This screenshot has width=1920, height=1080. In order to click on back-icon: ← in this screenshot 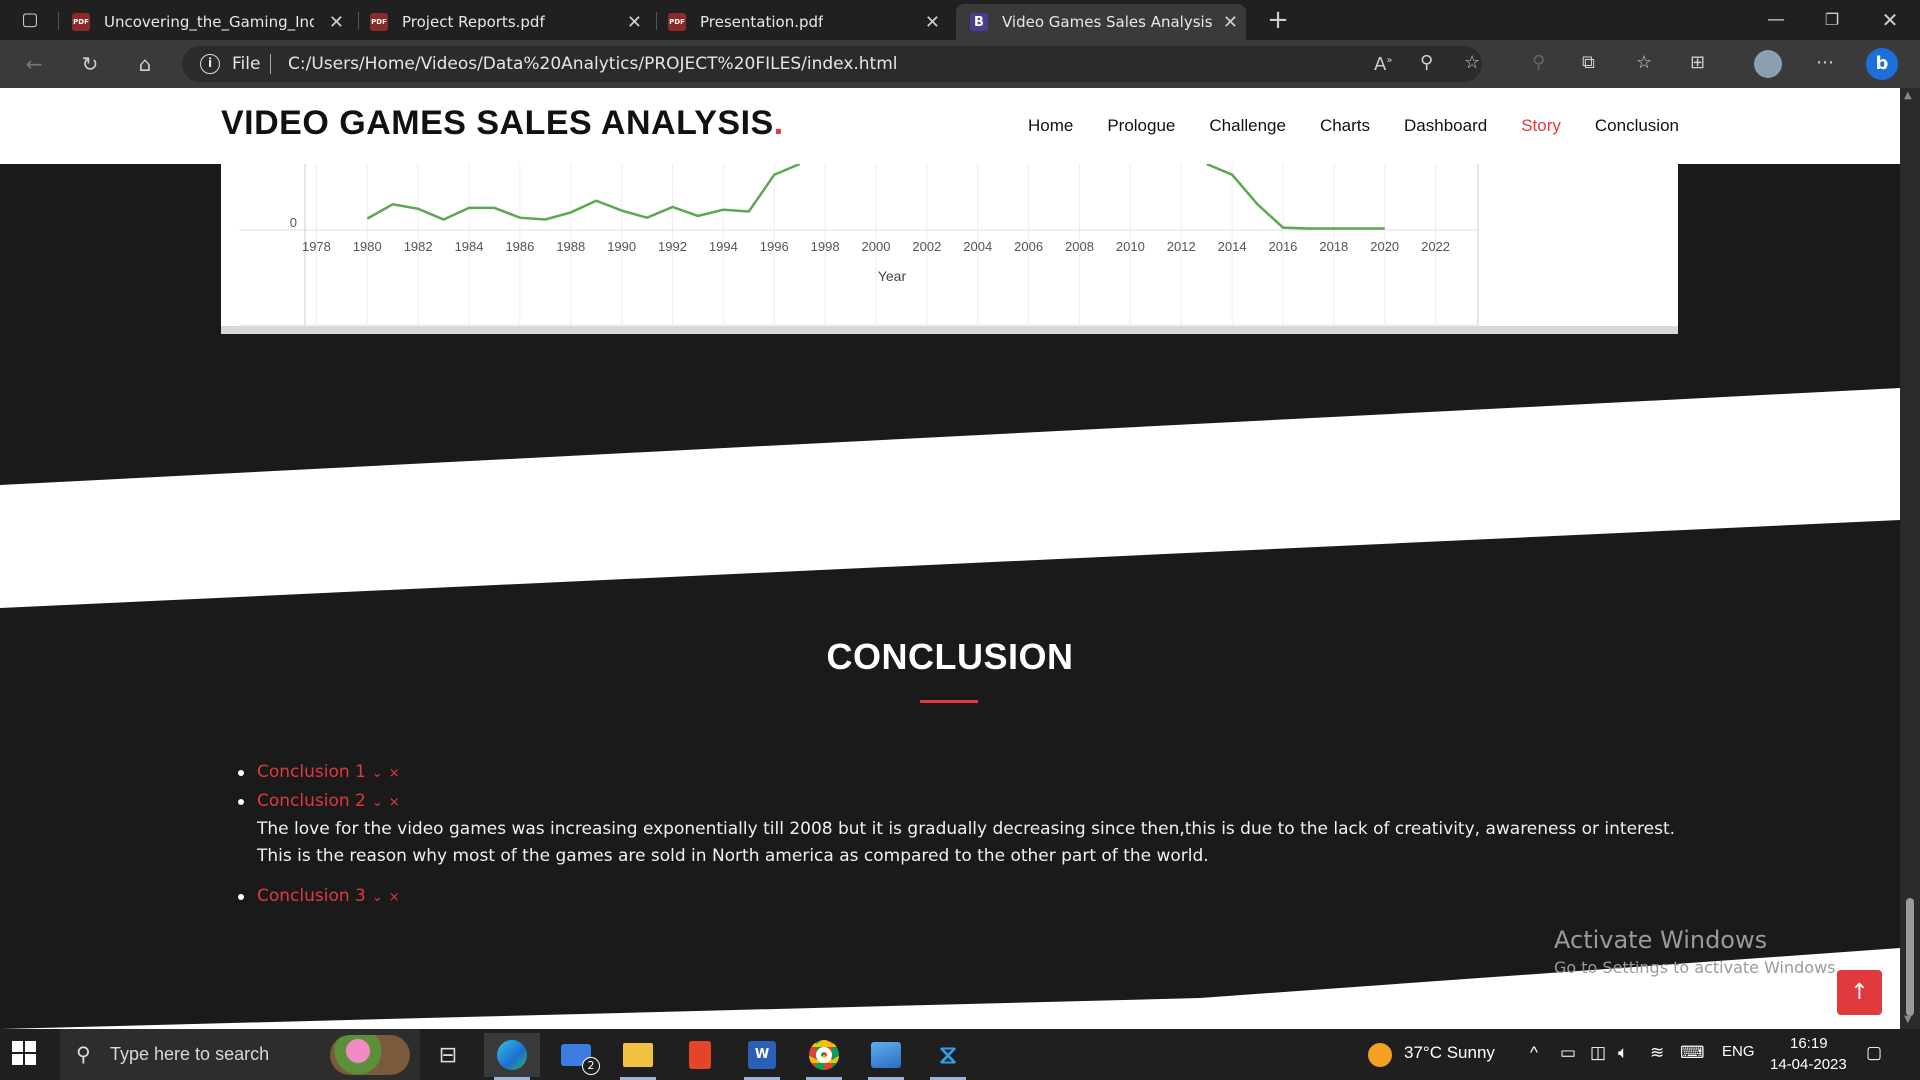, I will do `click(34, 64)`.